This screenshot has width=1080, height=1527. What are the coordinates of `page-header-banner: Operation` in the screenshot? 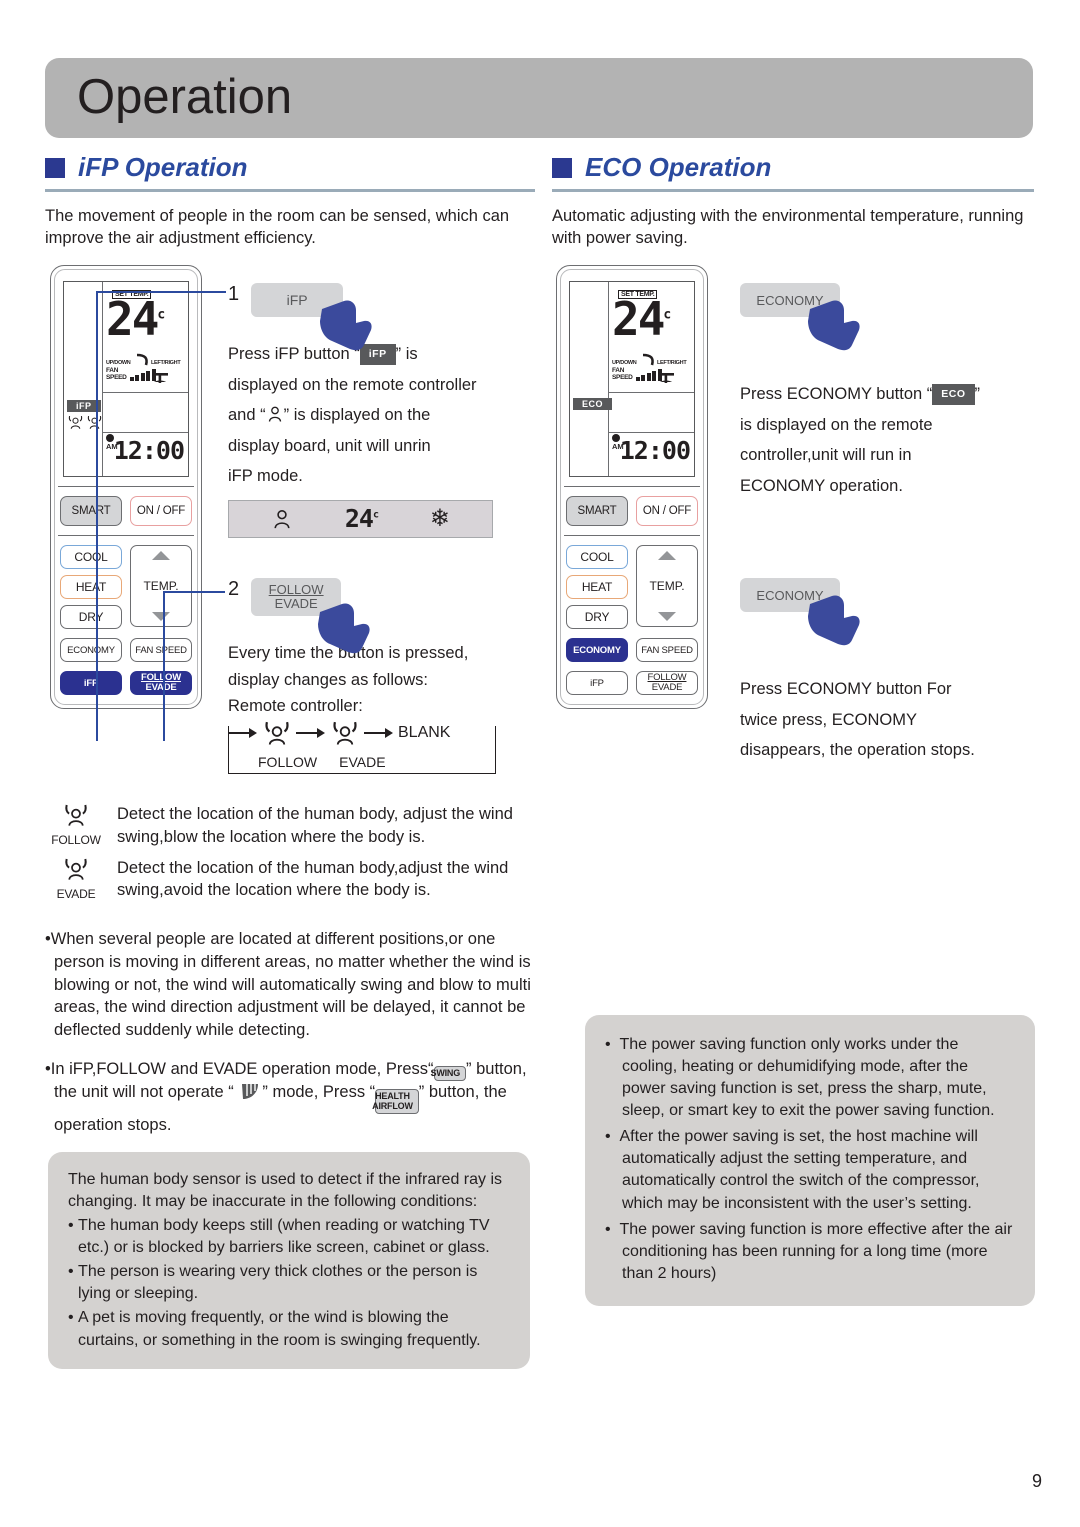 It's located at (539, 98).